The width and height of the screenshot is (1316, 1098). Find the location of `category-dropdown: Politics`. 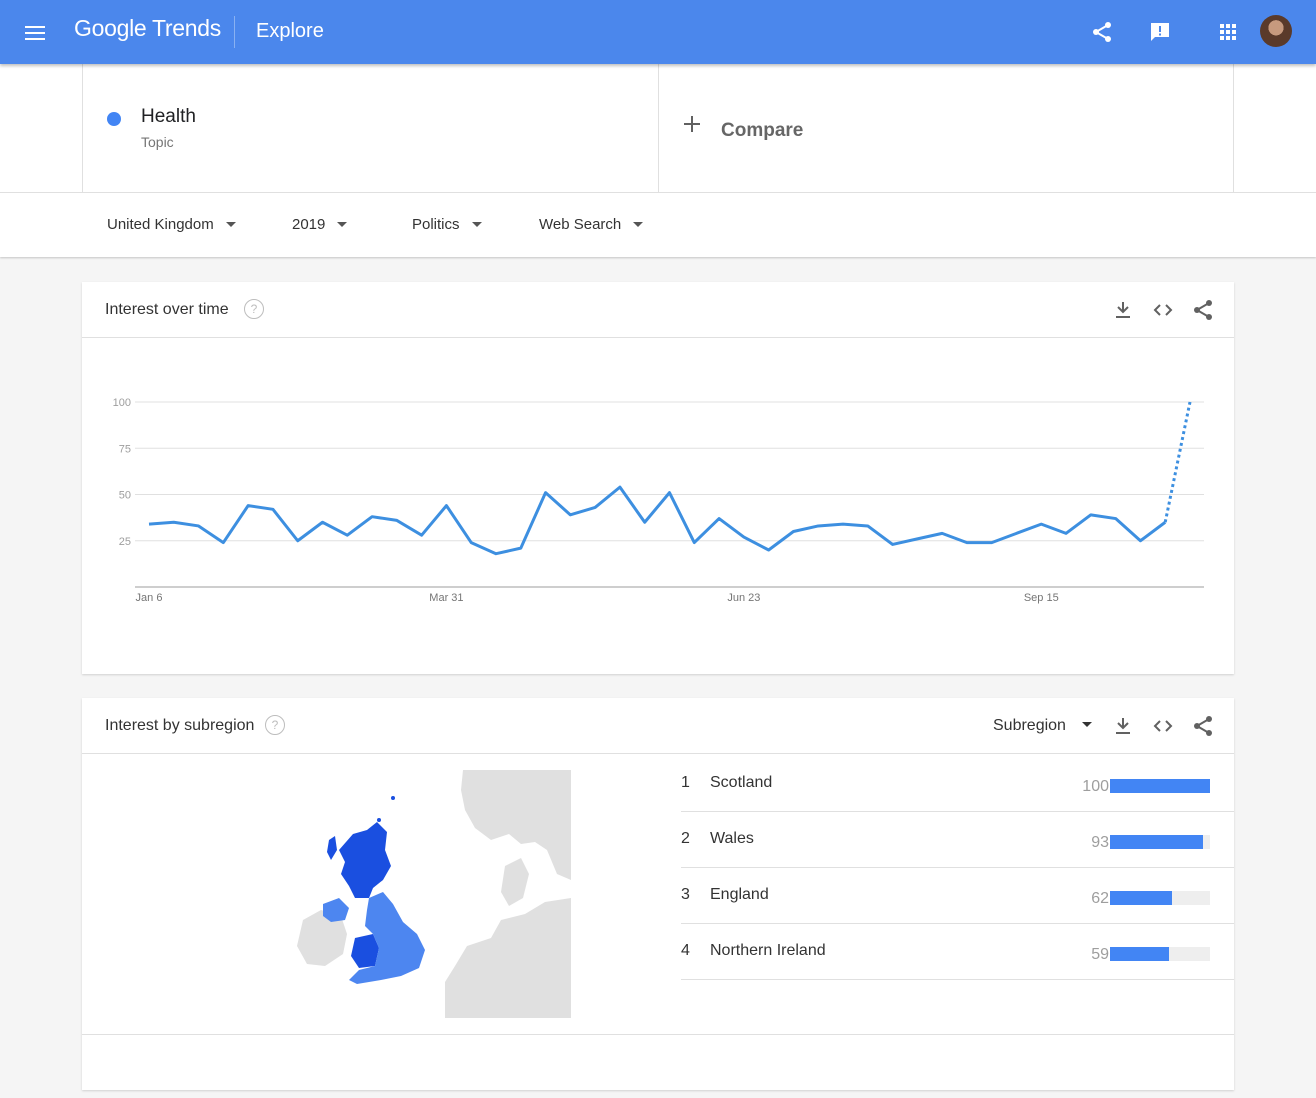

category-dropdown: Politics is located at coordinates (447, 224).